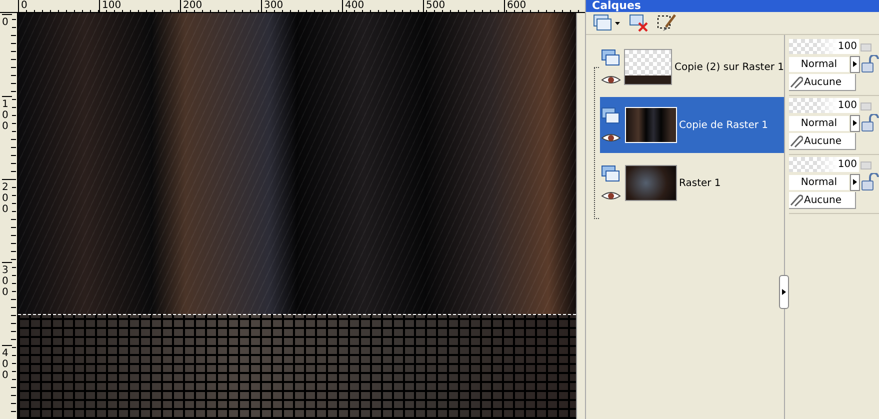  What do you see at coordinates (544, 6) in the screenshot?
I see `ruler-label: 600` at bounding box center [544, 6].